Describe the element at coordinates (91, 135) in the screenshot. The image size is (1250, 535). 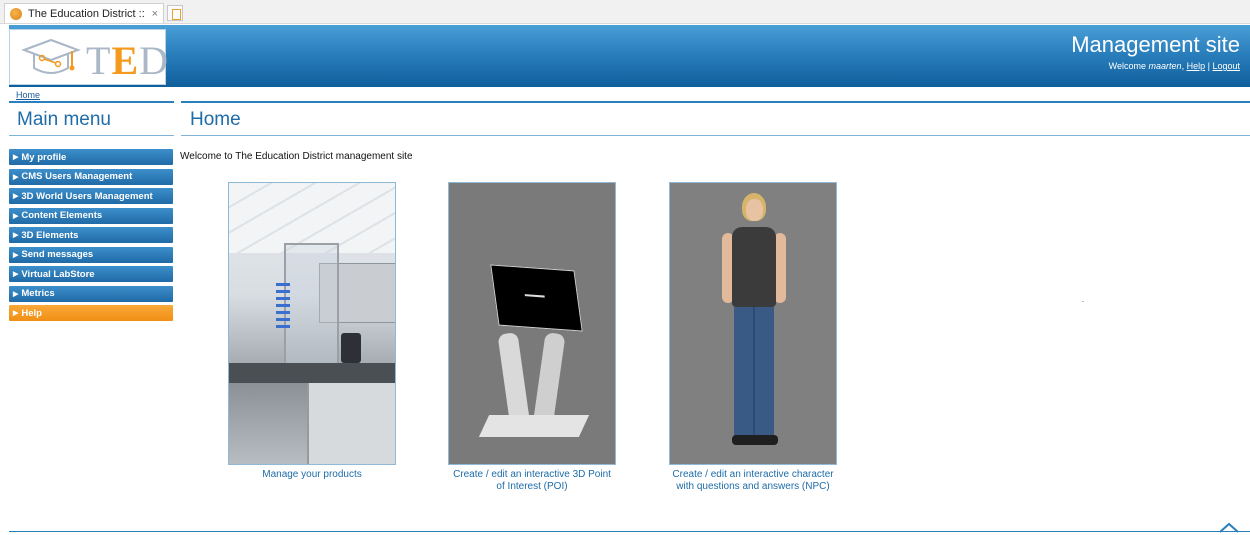
I see `menu-bottom-rule` at that location.